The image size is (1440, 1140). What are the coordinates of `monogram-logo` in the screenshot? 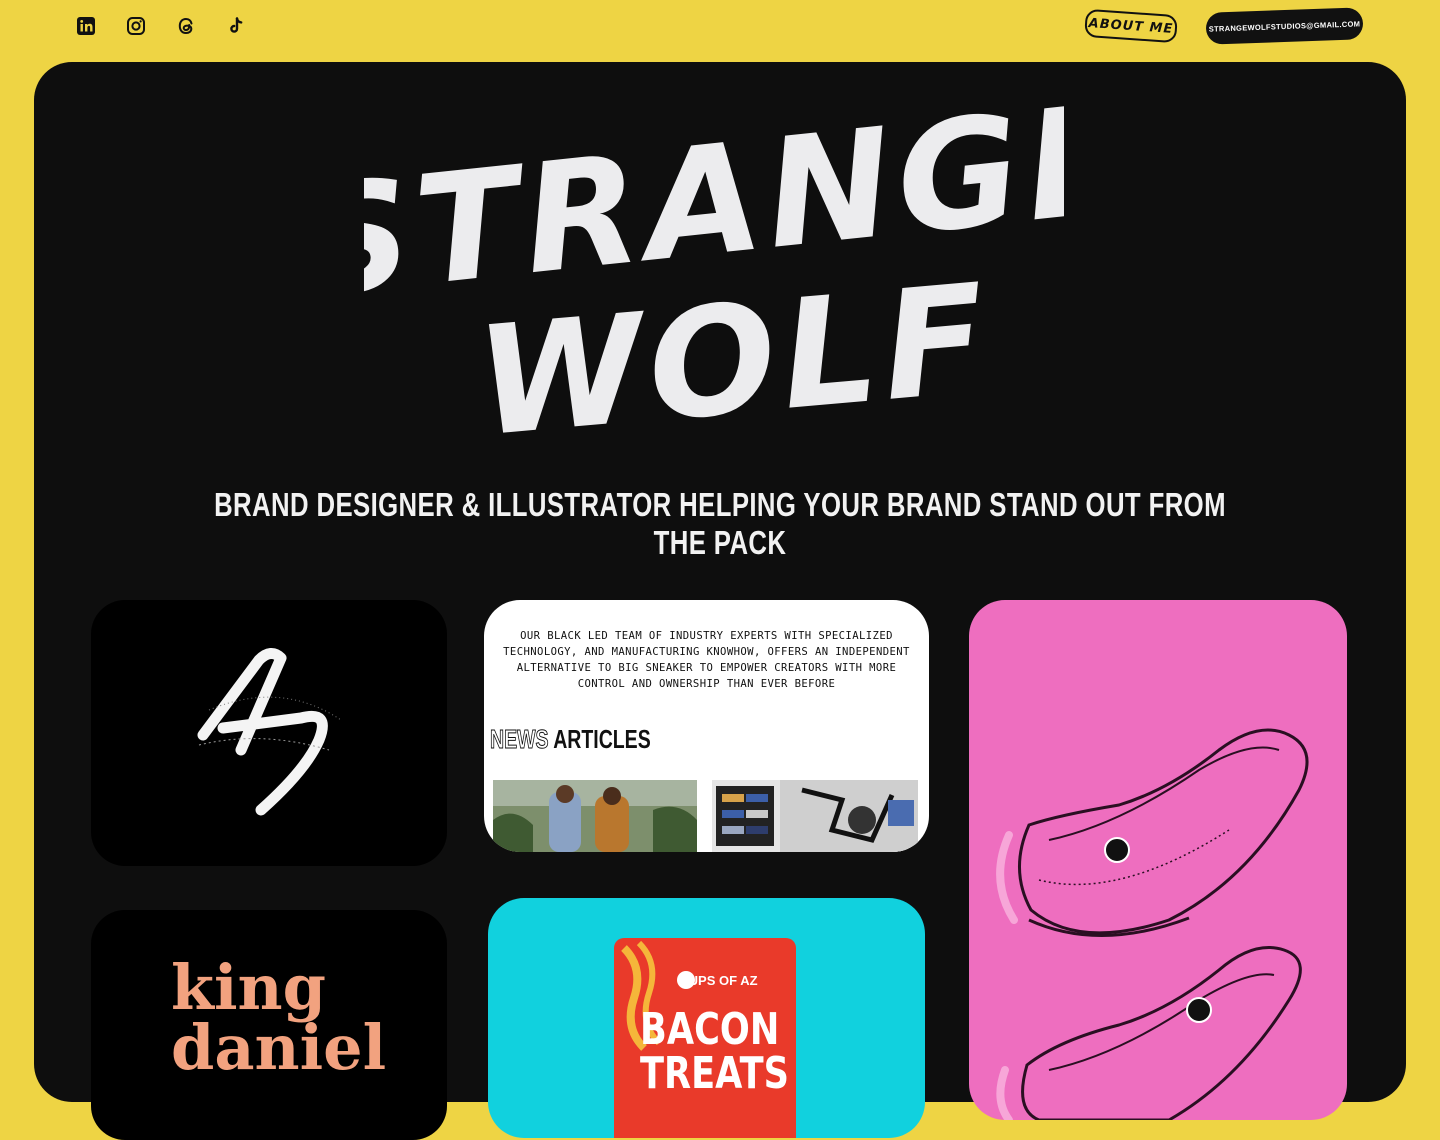 It's located at (269, 732).